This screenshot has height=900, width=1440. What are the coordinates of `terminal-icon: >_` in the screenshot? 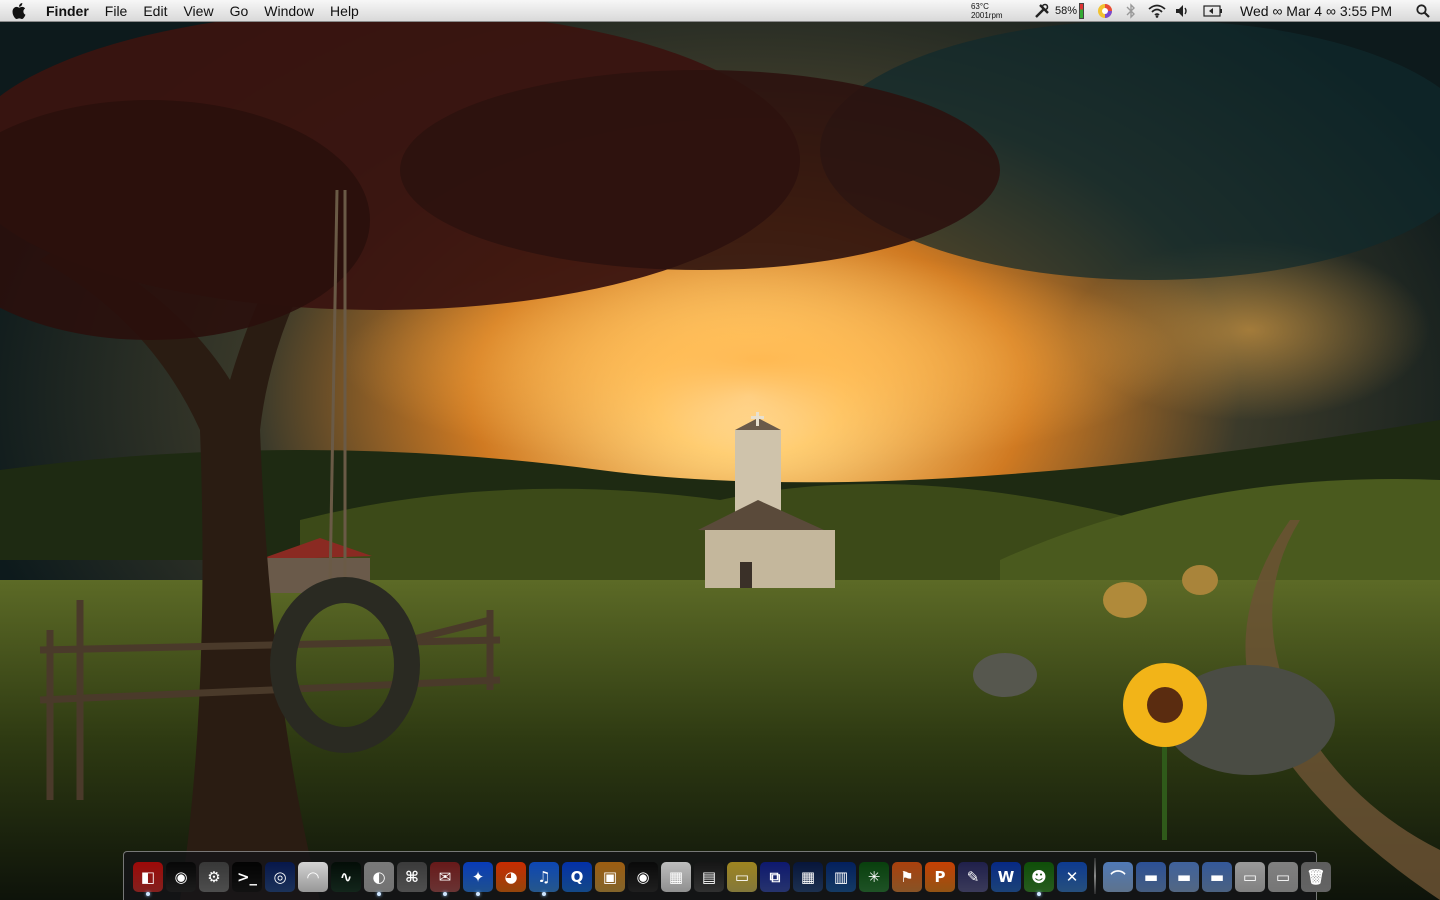 It's located at (247, 877).